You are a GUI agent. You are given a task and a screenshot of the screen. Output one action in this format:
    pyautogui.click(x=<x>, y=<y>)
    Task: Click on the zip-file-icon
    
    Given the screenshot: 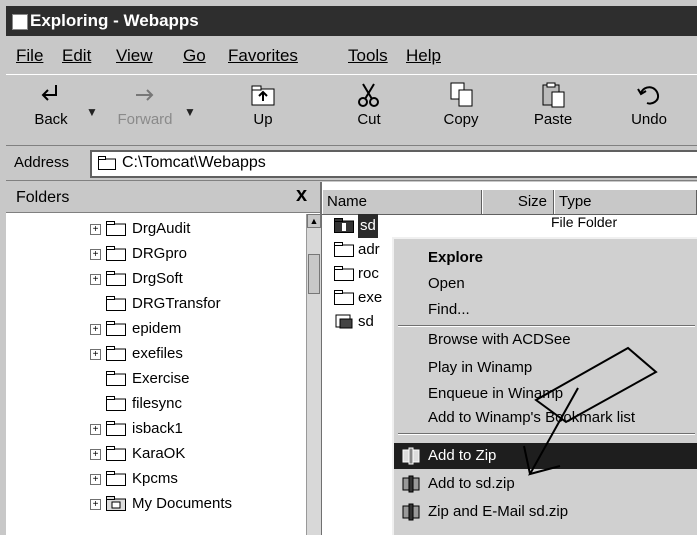 What is the action you would take?
    pyautogui.click(x=344, y=321)
    